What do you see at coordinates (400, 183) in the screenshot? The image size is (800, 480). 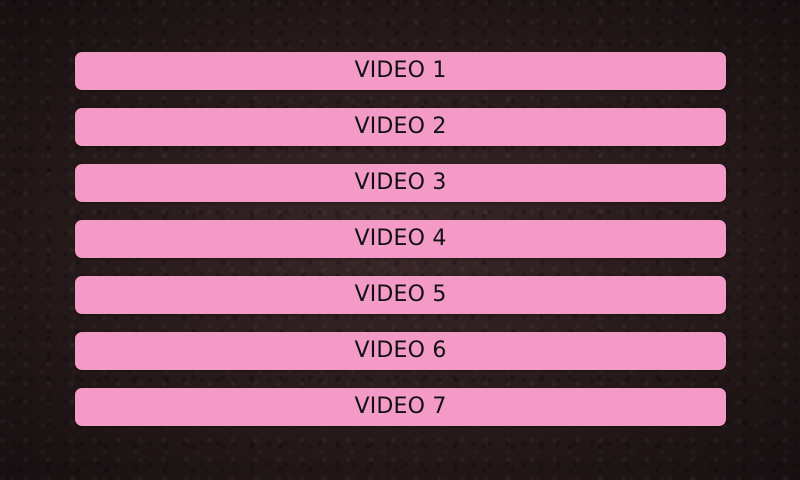 I see `video-3-button: VIDEO 3` at bounding box center [400, 183].